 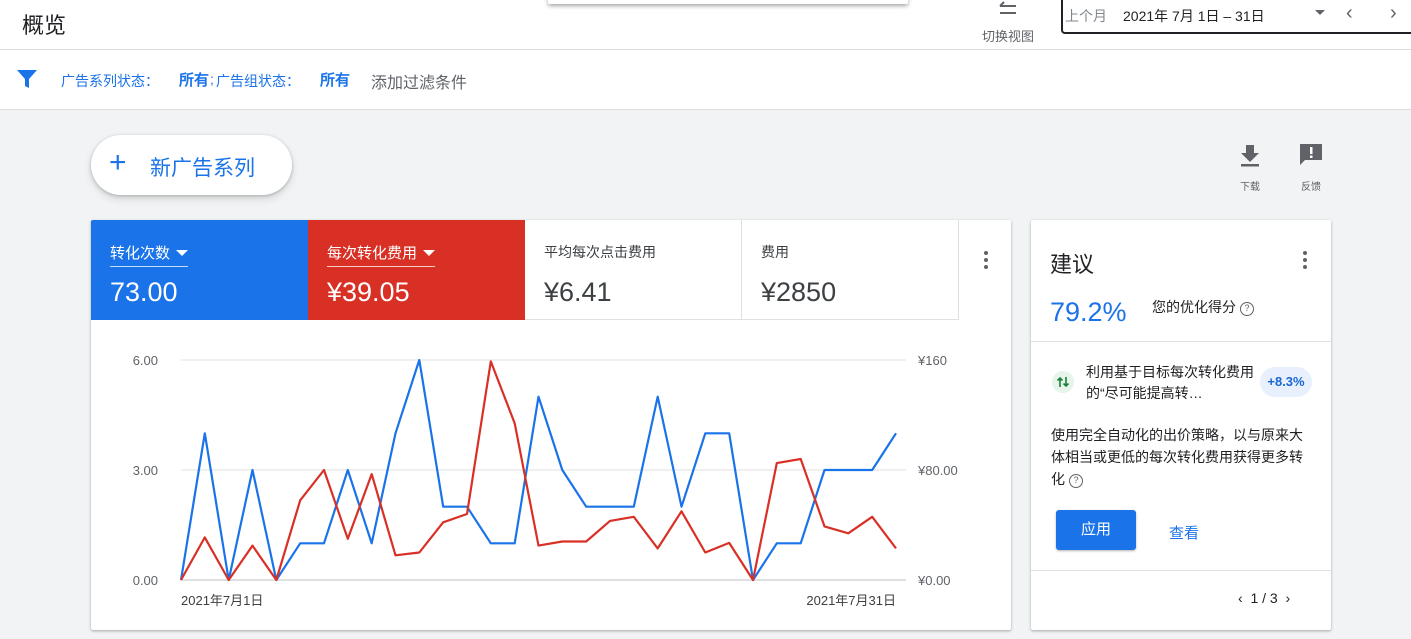 What do you see at coordinates (222, 600) in the screenshot?
I see `x-tick-start: 2021年7月1日` at bounding box center [222, 600].